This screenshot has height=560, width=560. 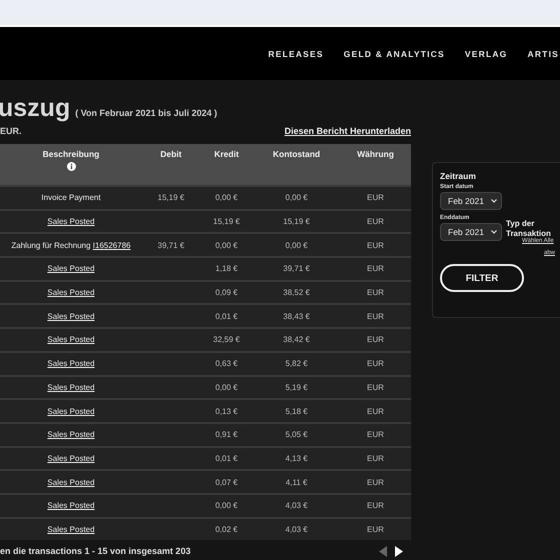 I want to click on nav-link: RELEASES, so click(x=296, y=53).